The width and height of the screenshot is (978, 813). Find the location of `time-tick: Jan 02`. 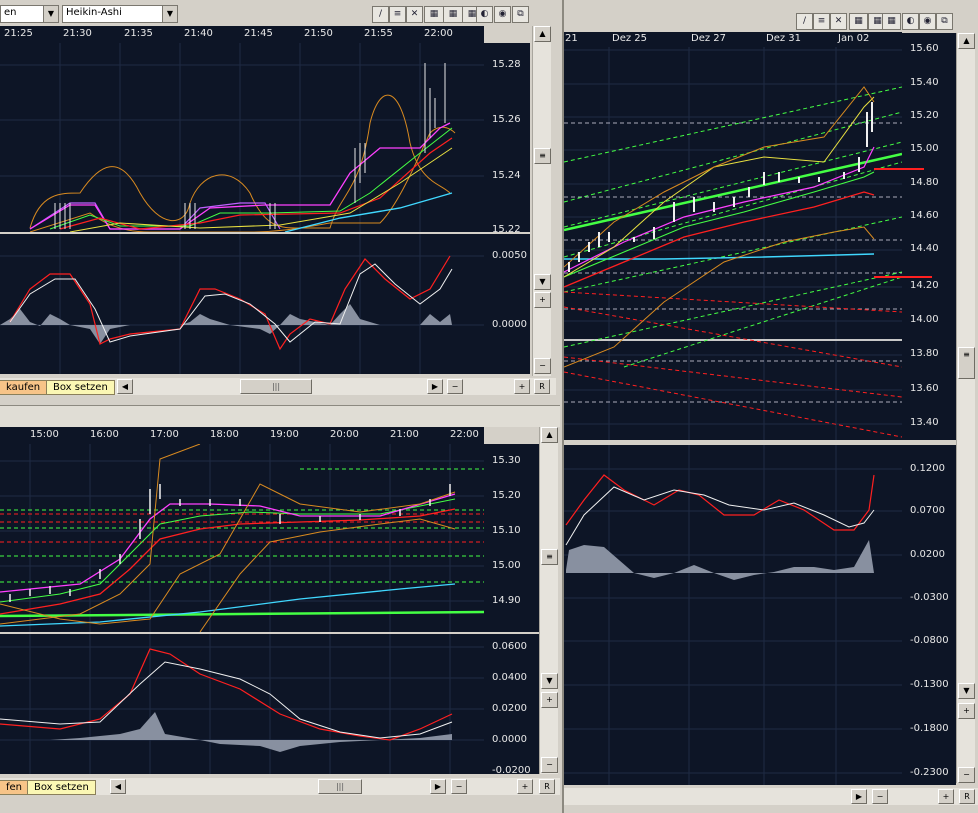

time-tick: Jan 02 is located at coordinates (854, 38).